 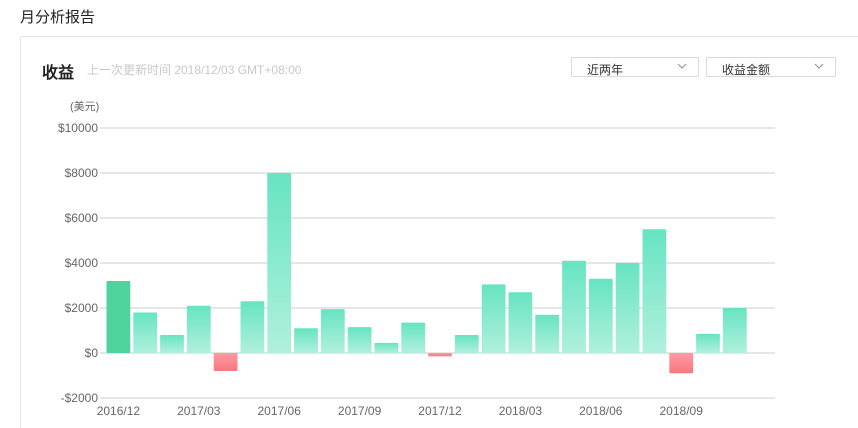 I want to click on x-tick-label: 2017/06, so click(x=280, y=411).